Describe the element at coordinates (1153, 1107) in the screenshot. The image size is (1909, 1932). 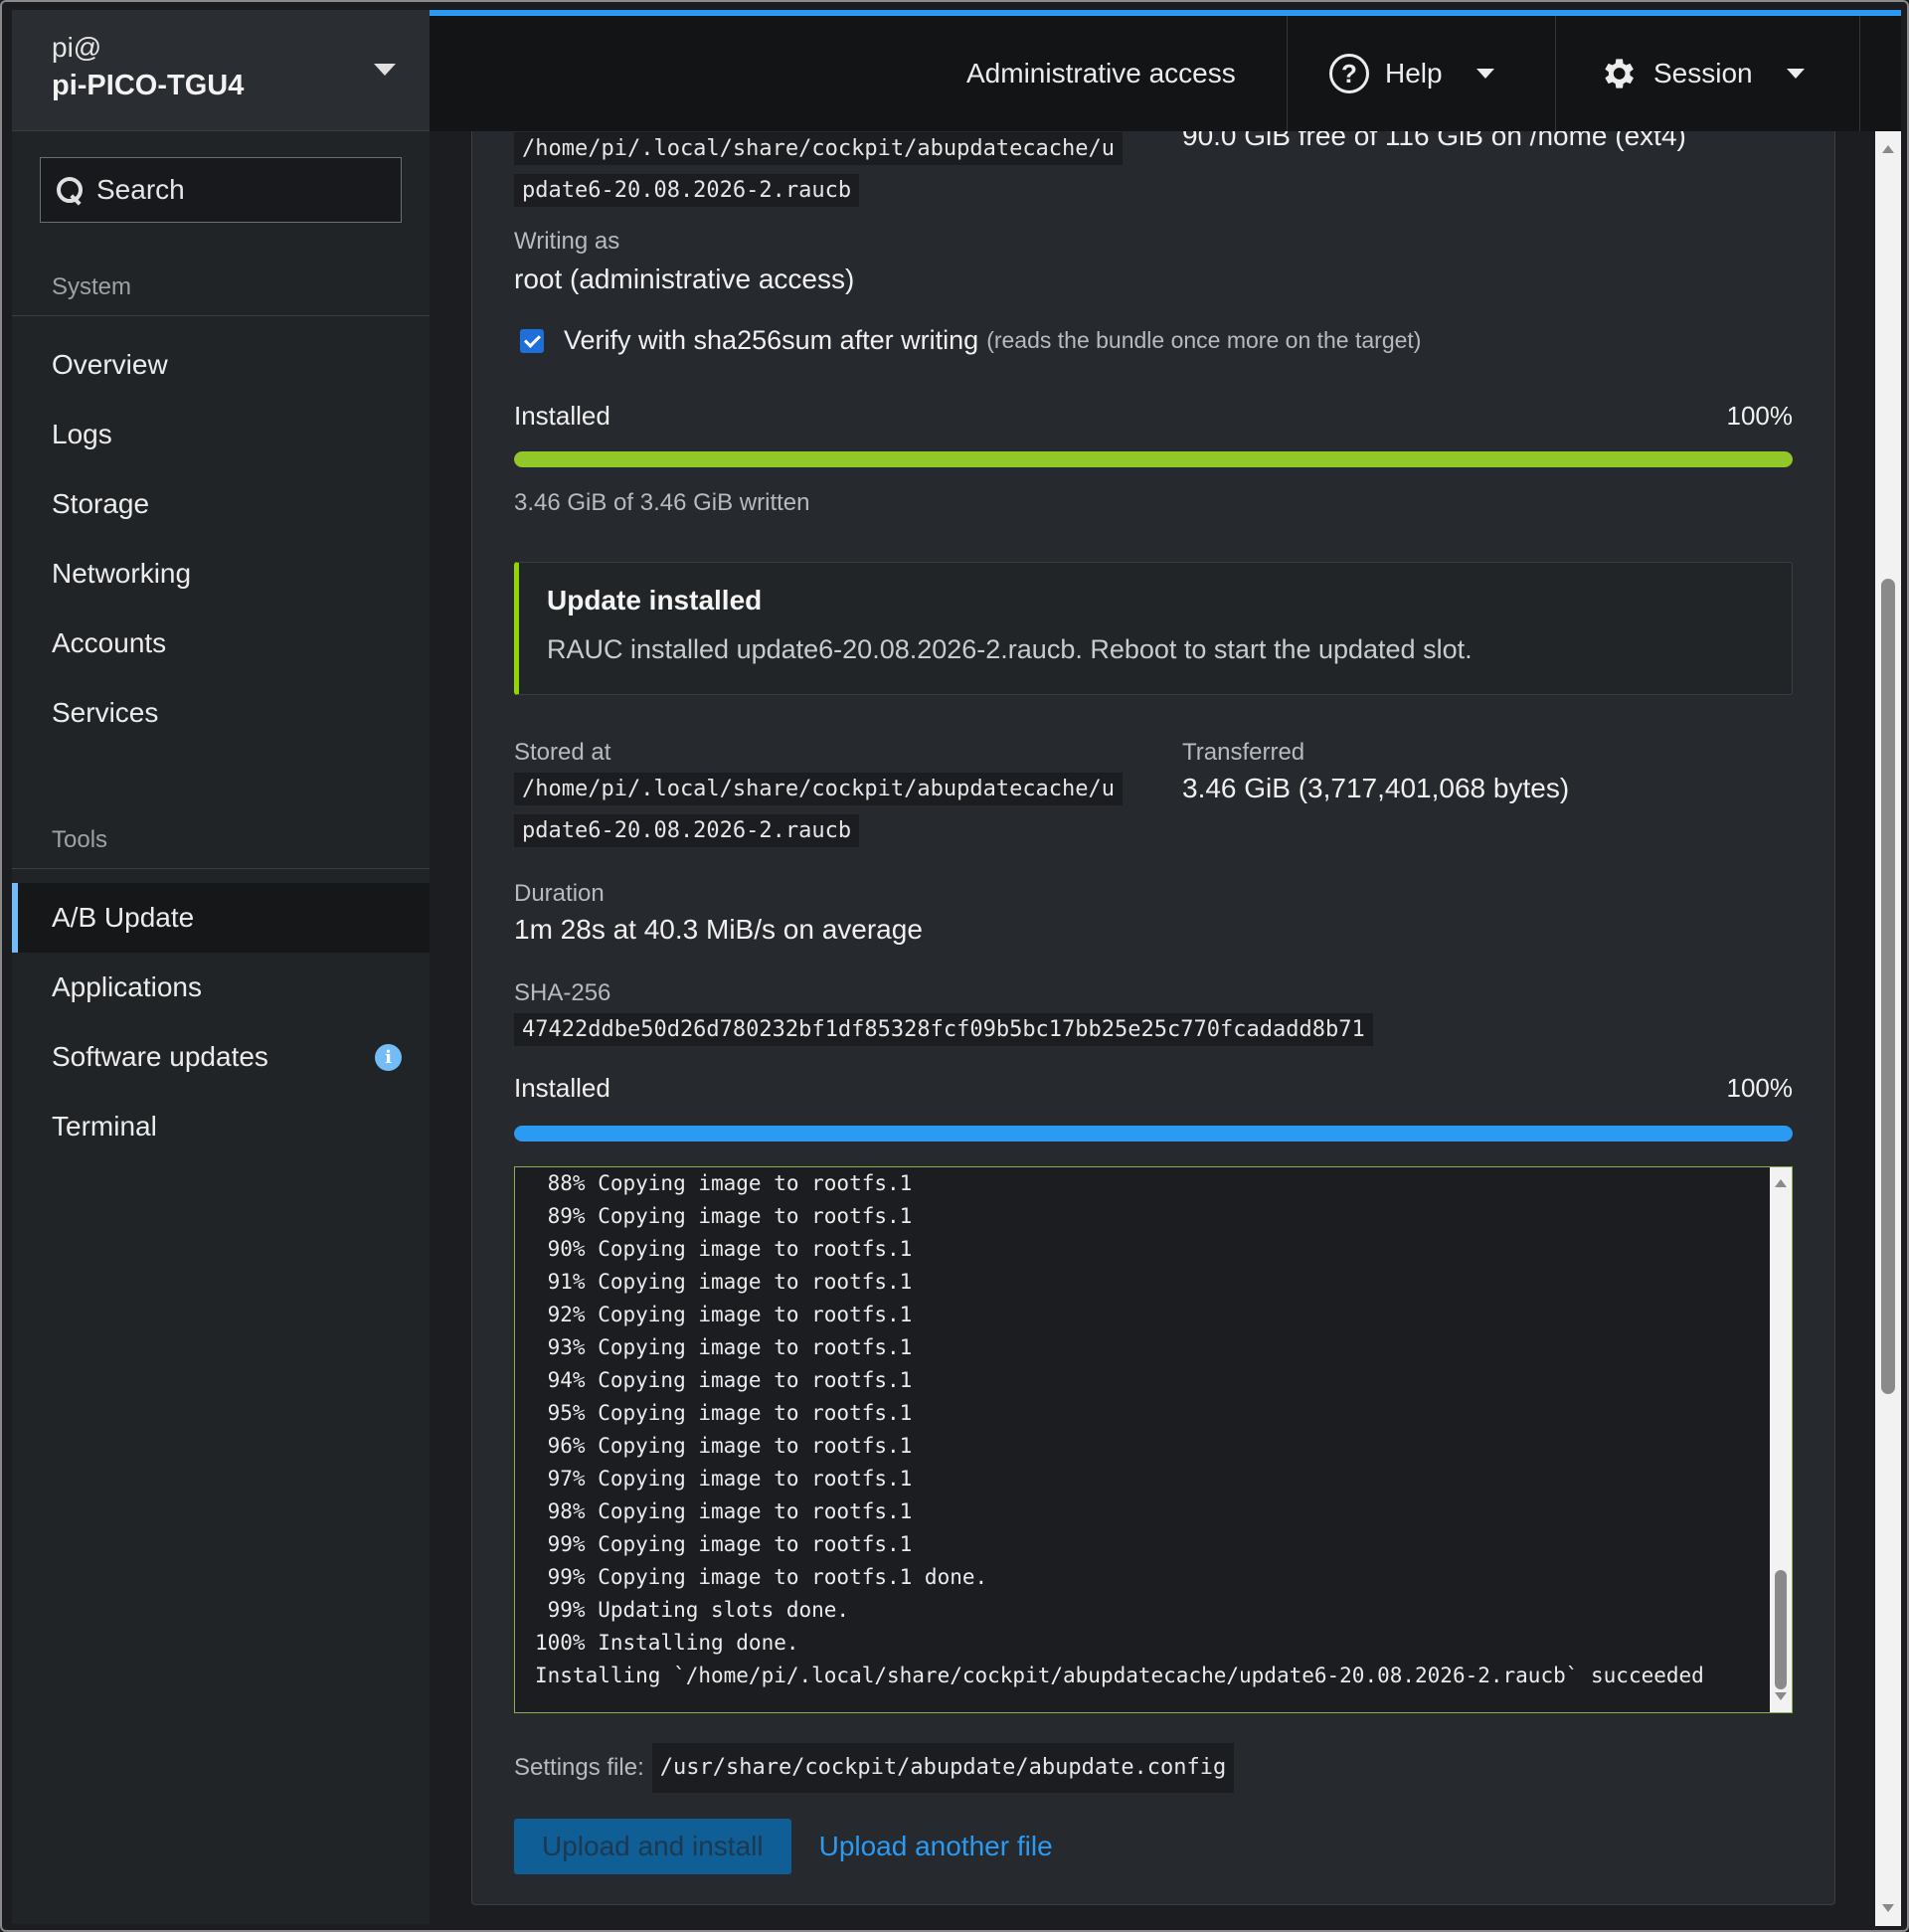
I see `install-progress: Installed 100%` at that location.